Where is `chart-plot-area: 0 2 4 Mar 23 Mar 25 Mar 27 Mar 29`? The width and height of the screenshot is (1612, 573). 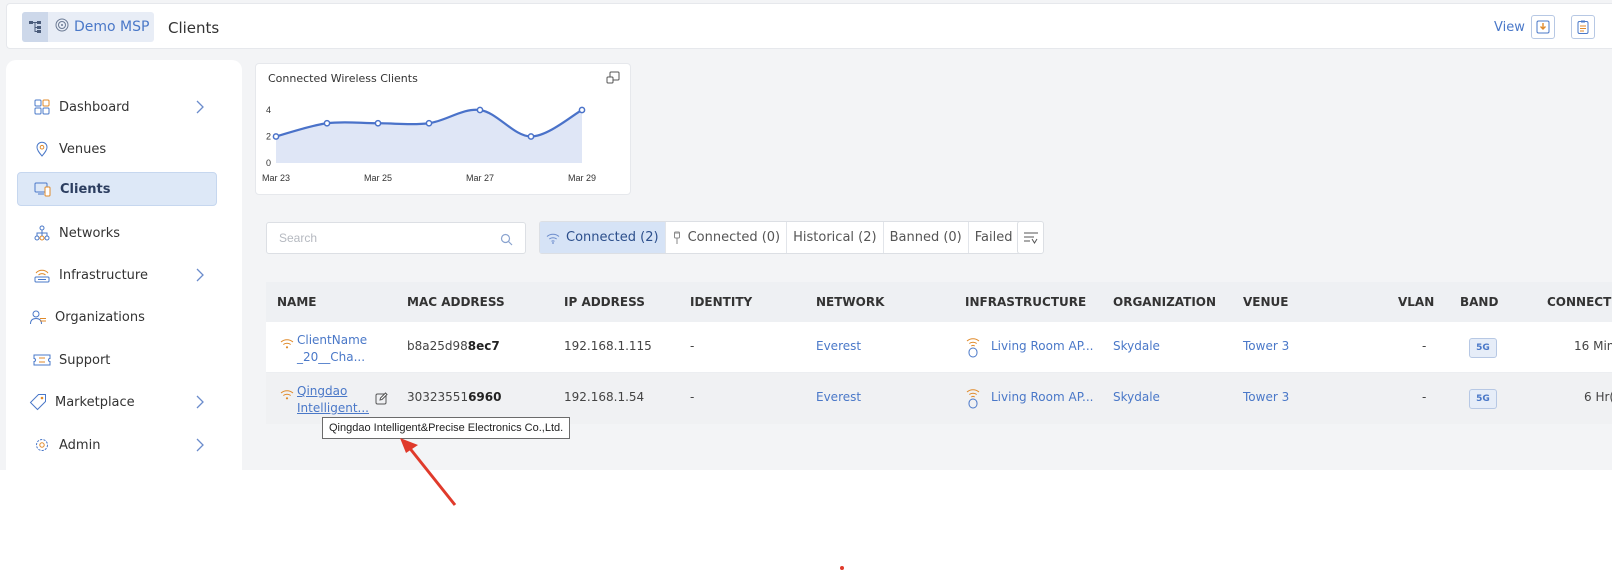 chart-plot-area: 0 2 4 Mar 23 Mar 25 Mar 27 Mar 29 is located at coordinates (429, 144).